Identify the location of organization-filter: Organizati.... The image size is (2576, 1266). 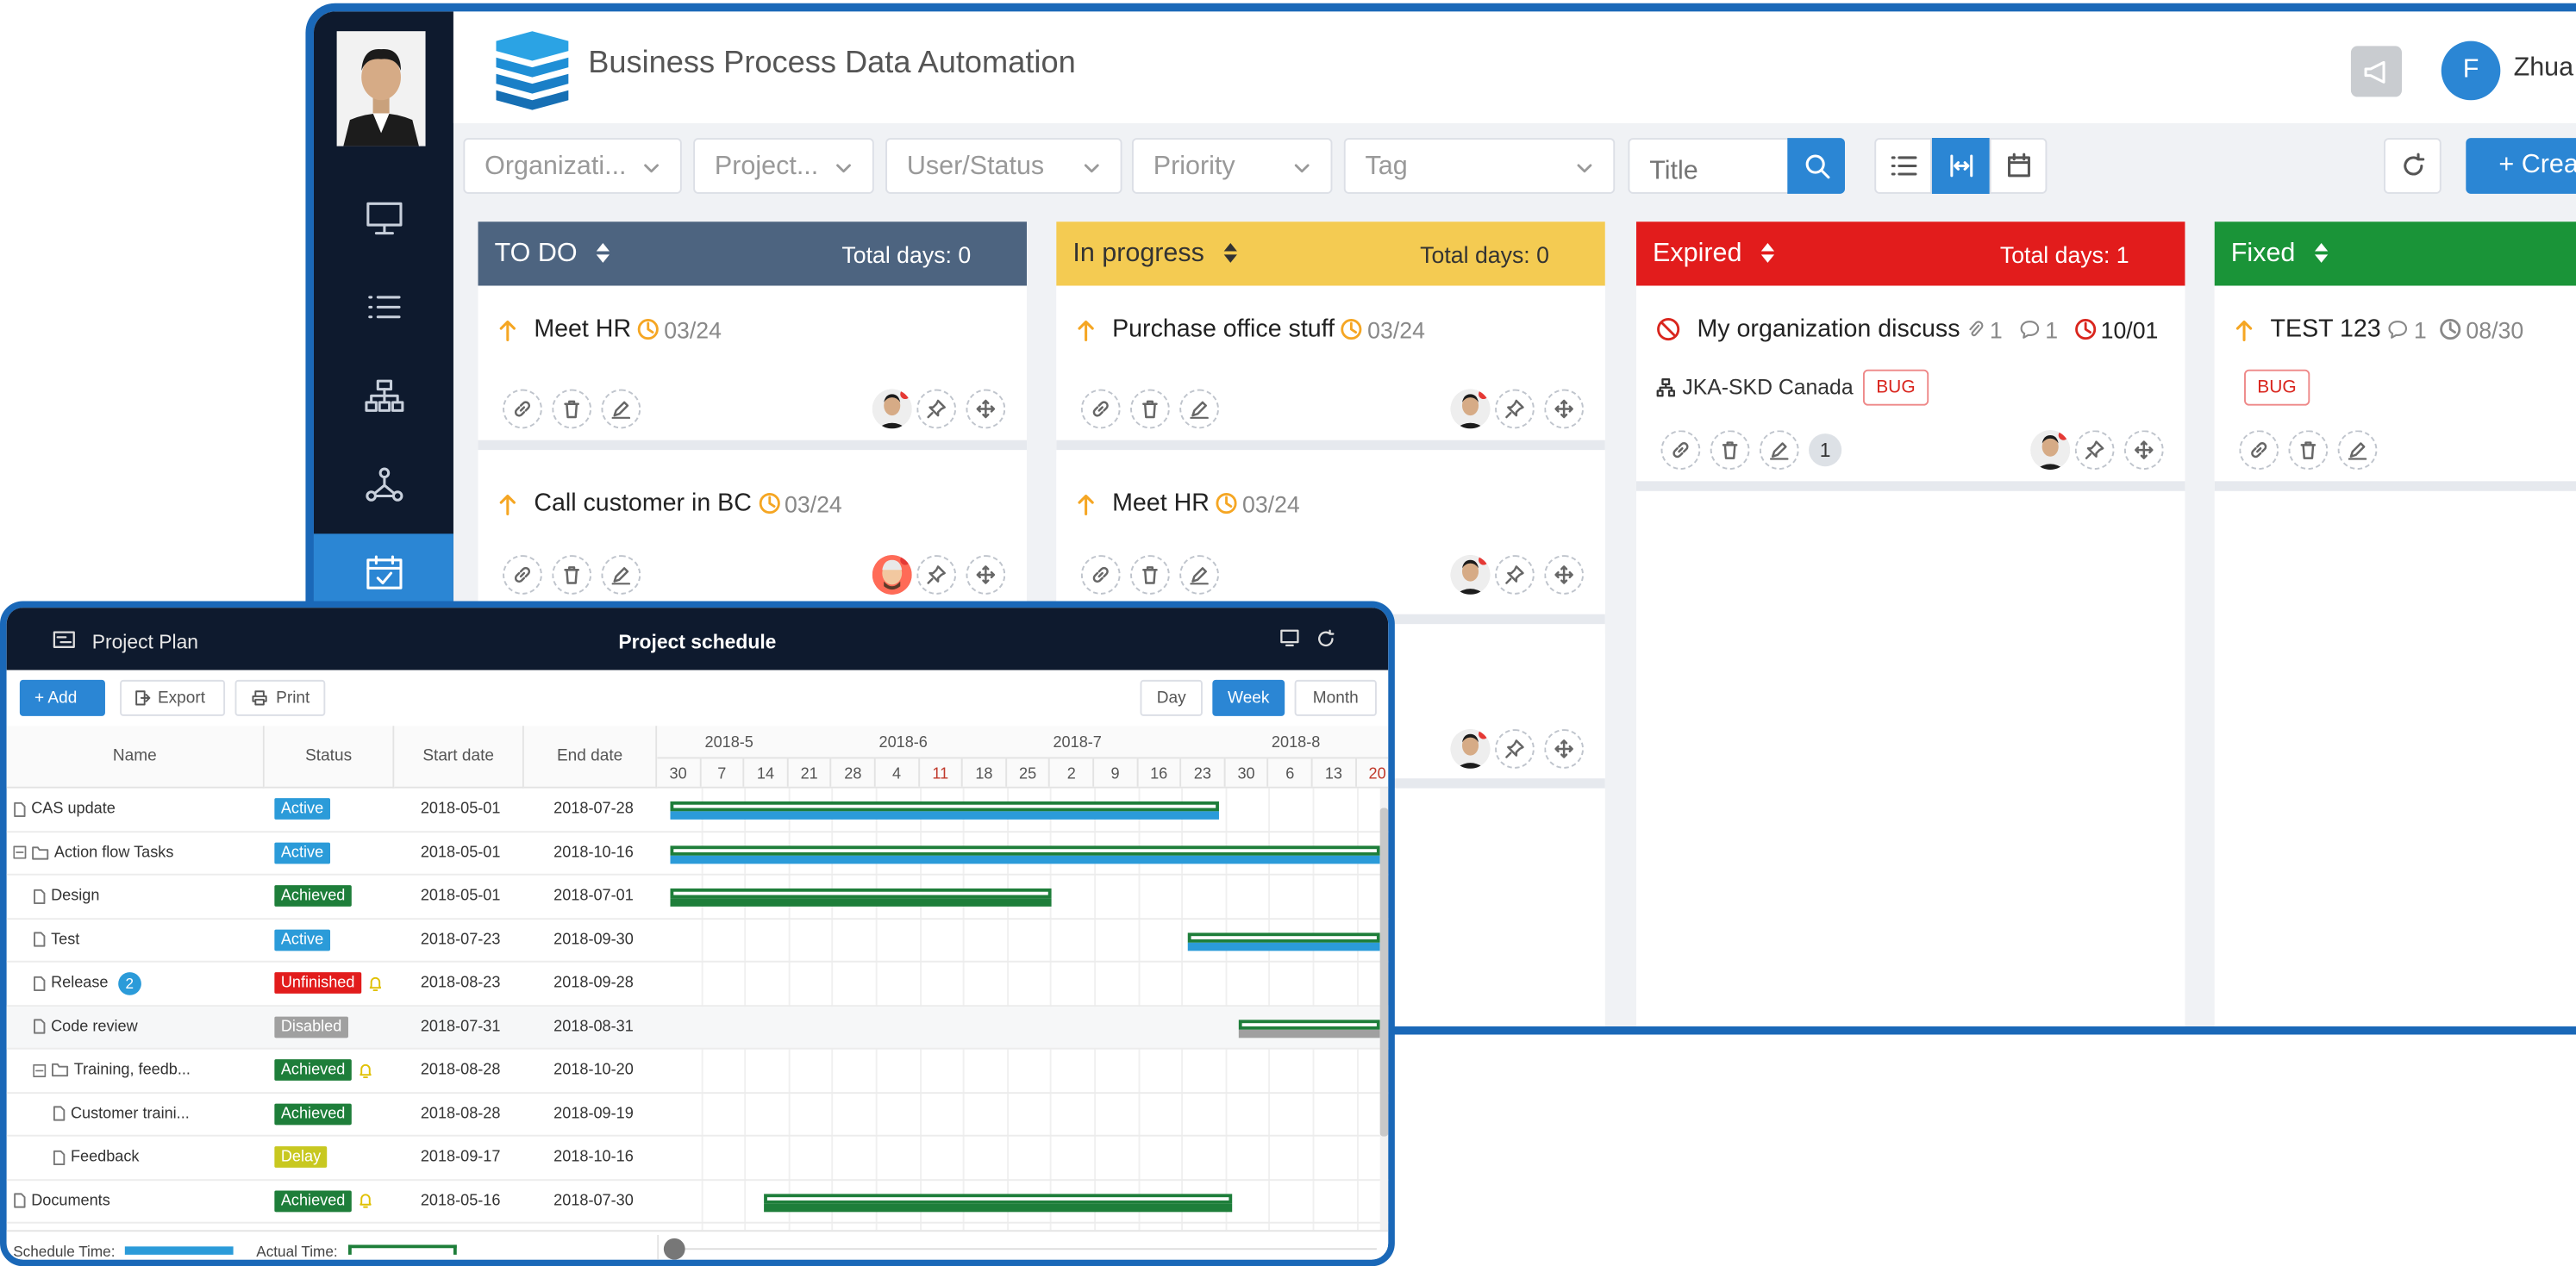
(573, 166).